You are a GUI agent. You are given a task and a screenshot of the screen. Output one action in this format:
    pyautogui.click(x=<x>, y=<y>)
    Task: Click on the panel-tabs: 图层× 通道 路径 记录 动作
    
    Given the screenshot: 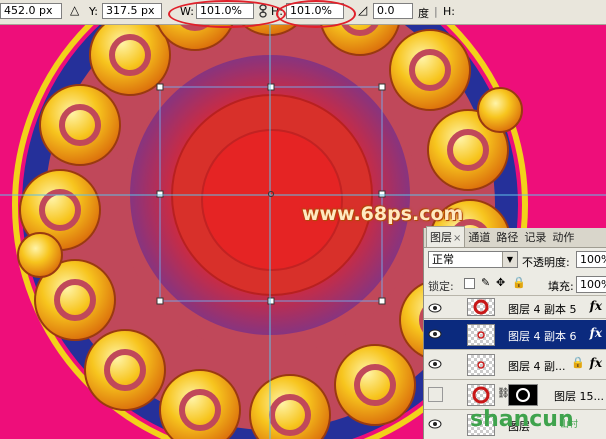 What is the action you would take?
    pyautogui.click(x=515, y=237)
    